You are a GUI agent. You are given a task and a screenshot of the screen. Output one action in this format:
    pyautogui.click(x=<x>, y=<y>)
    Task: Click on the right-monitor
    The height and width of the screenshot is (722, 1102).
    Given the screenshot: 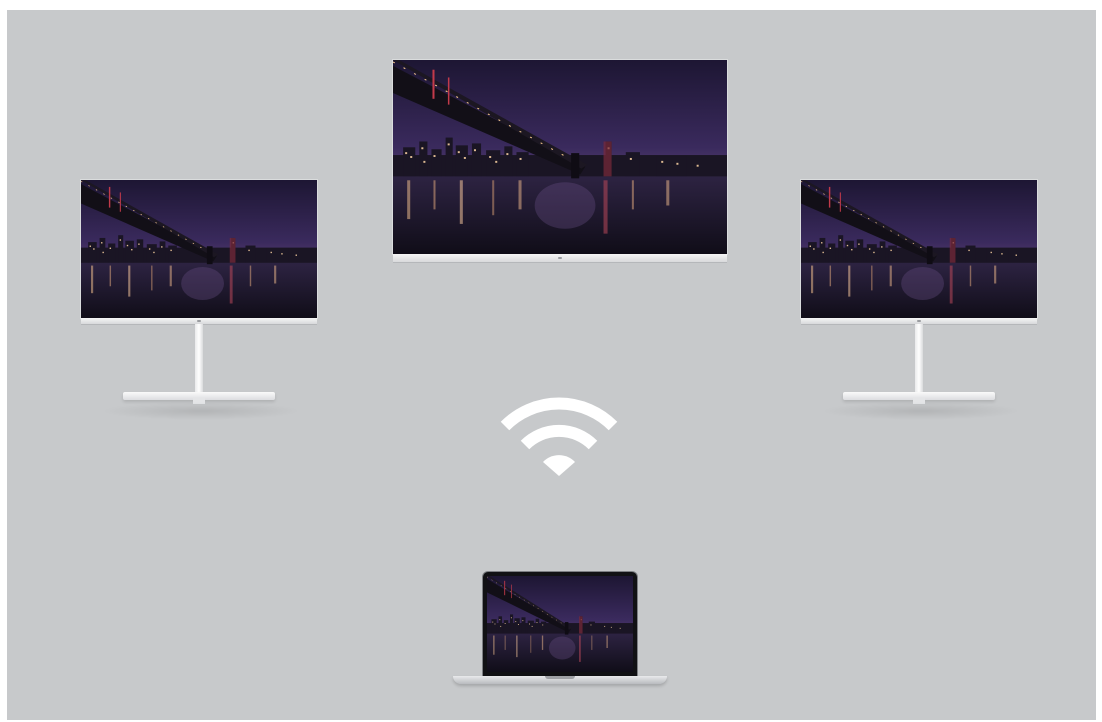 What is the action you would take?
    pyautogui.click(x=921, y=310)
    